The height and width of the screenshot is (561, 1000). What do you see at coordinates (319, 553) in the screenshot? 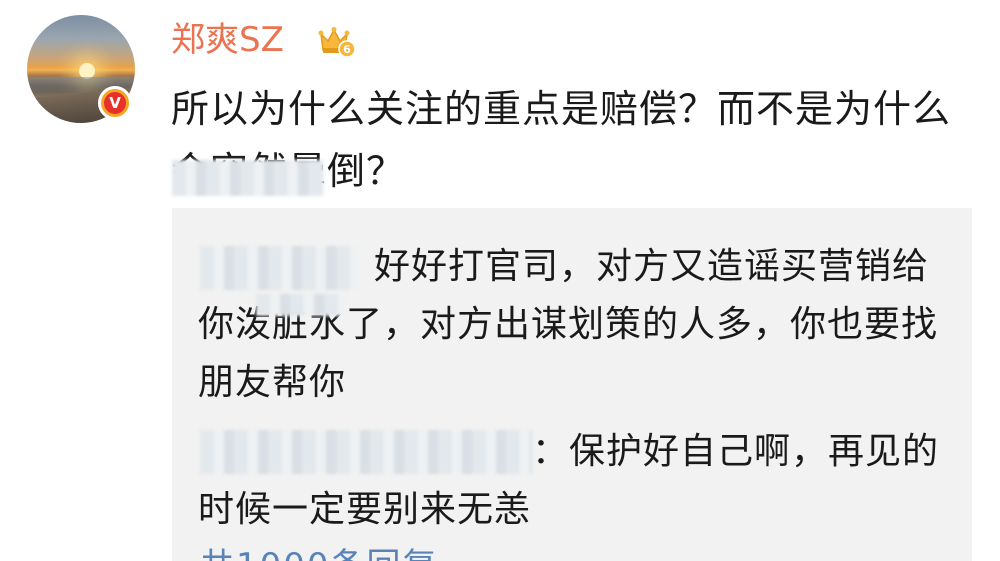
I see `more-replies-link: 共1000条回复` at bounding box center [319, 553].